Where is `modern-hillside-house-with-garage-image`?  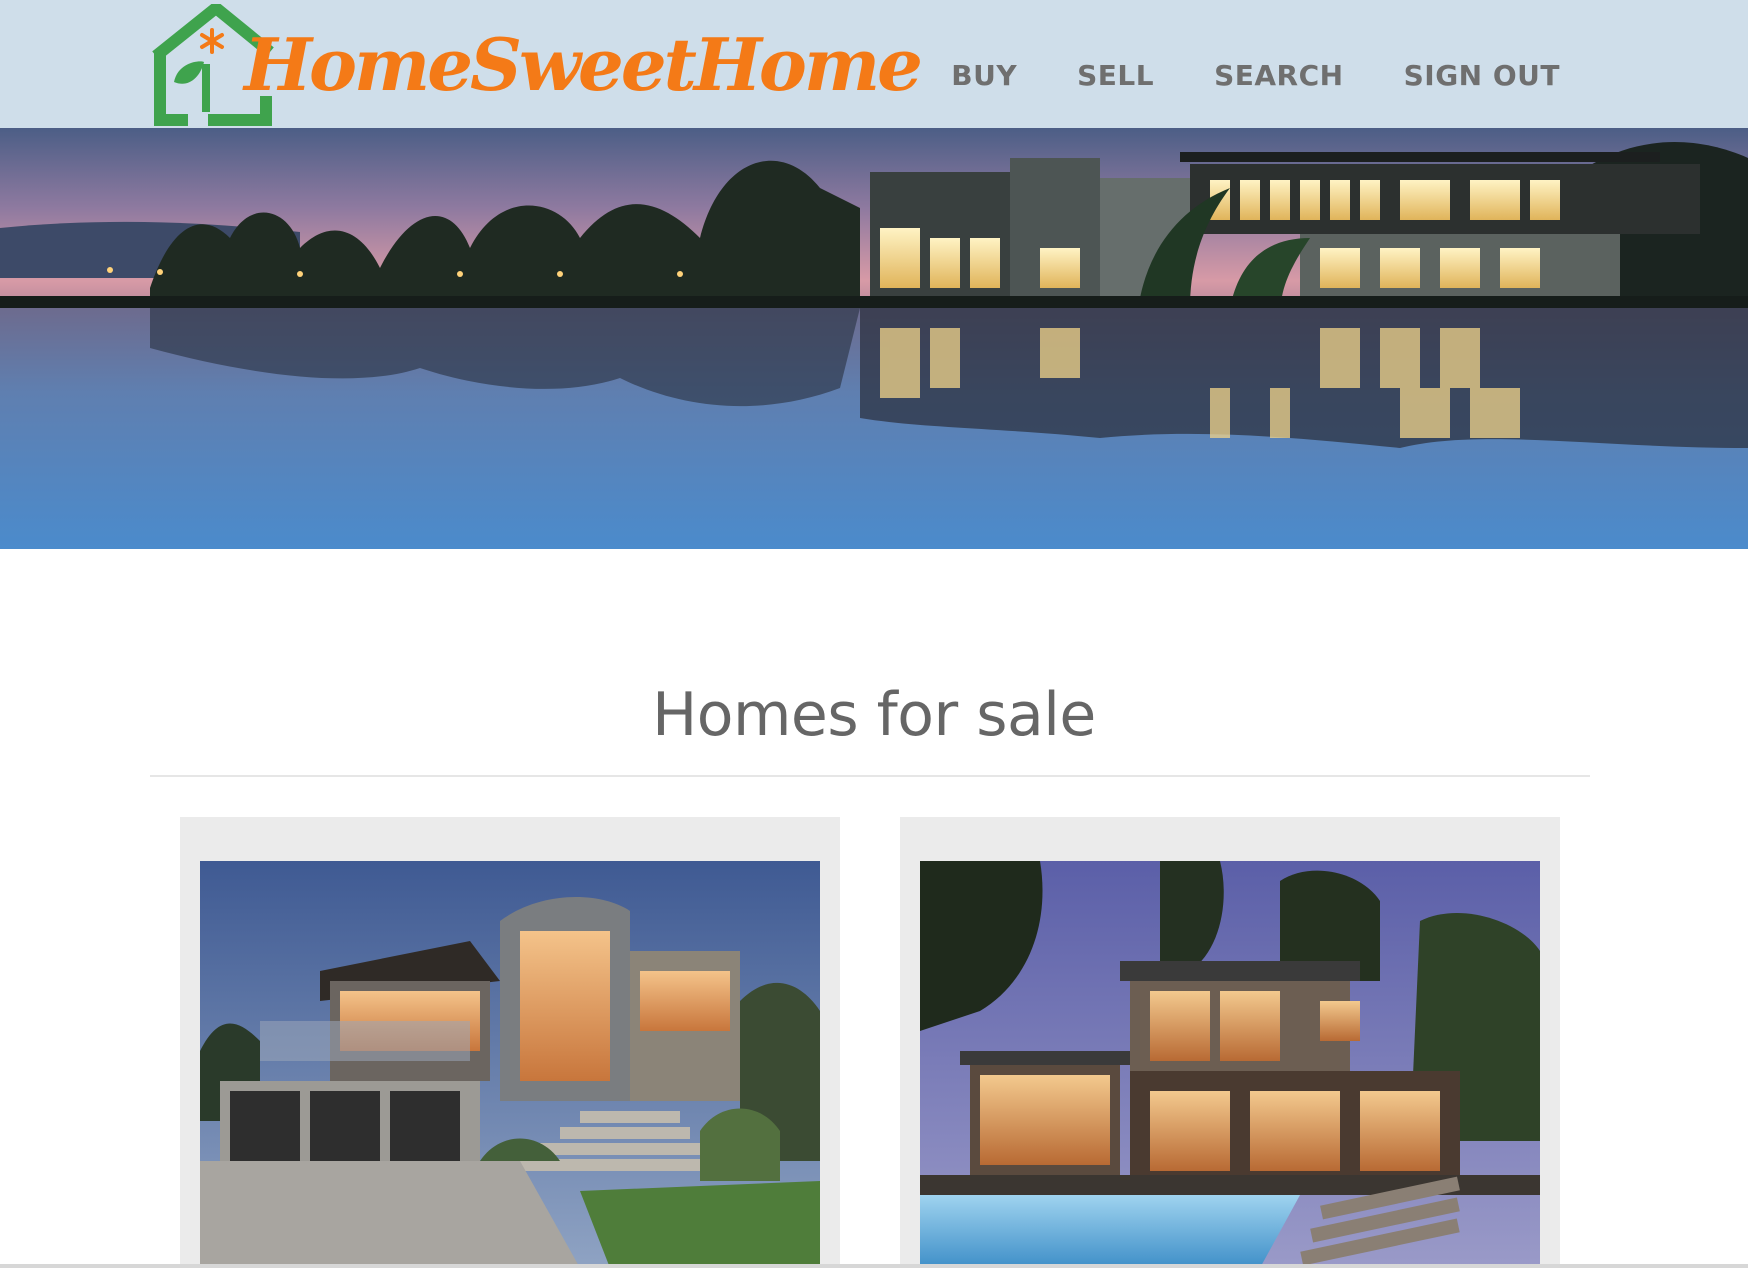
modern-hillside-house-with-garage-image is located at coordinates (510, 1064).